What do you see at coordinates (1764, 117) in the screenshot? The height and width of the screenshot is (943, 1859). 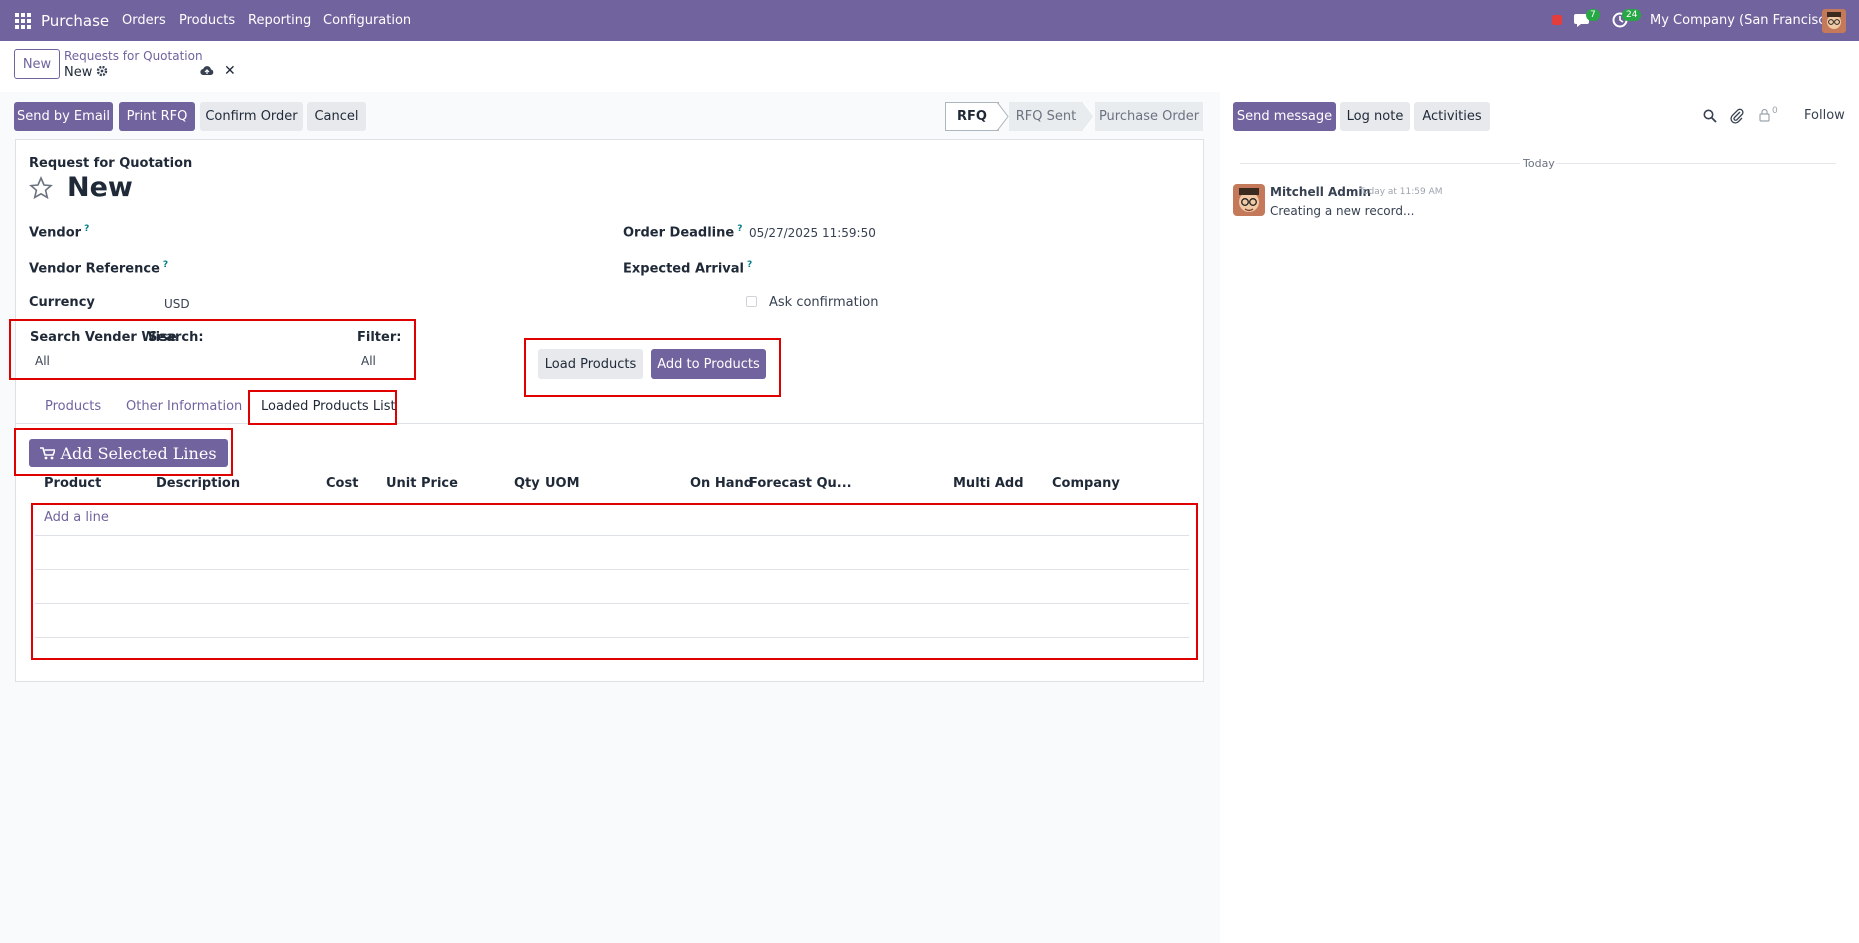 I see `lock-icon` at bounding box center [1764, 117].